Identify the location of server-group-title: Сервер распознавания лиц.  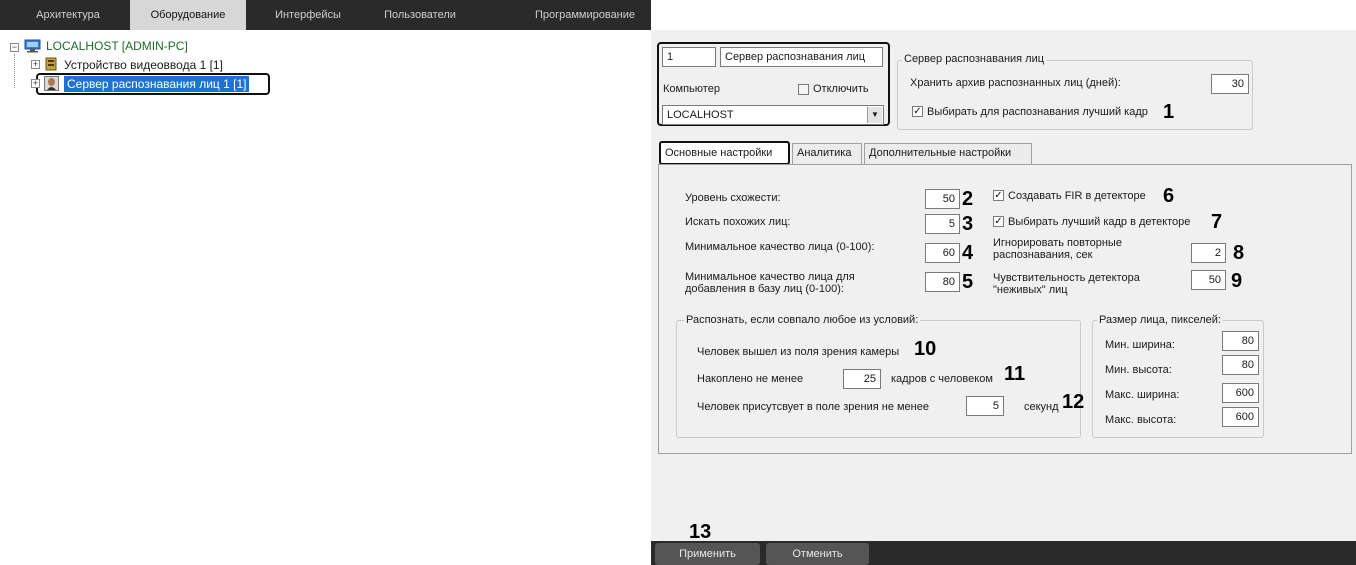
(974, 59).